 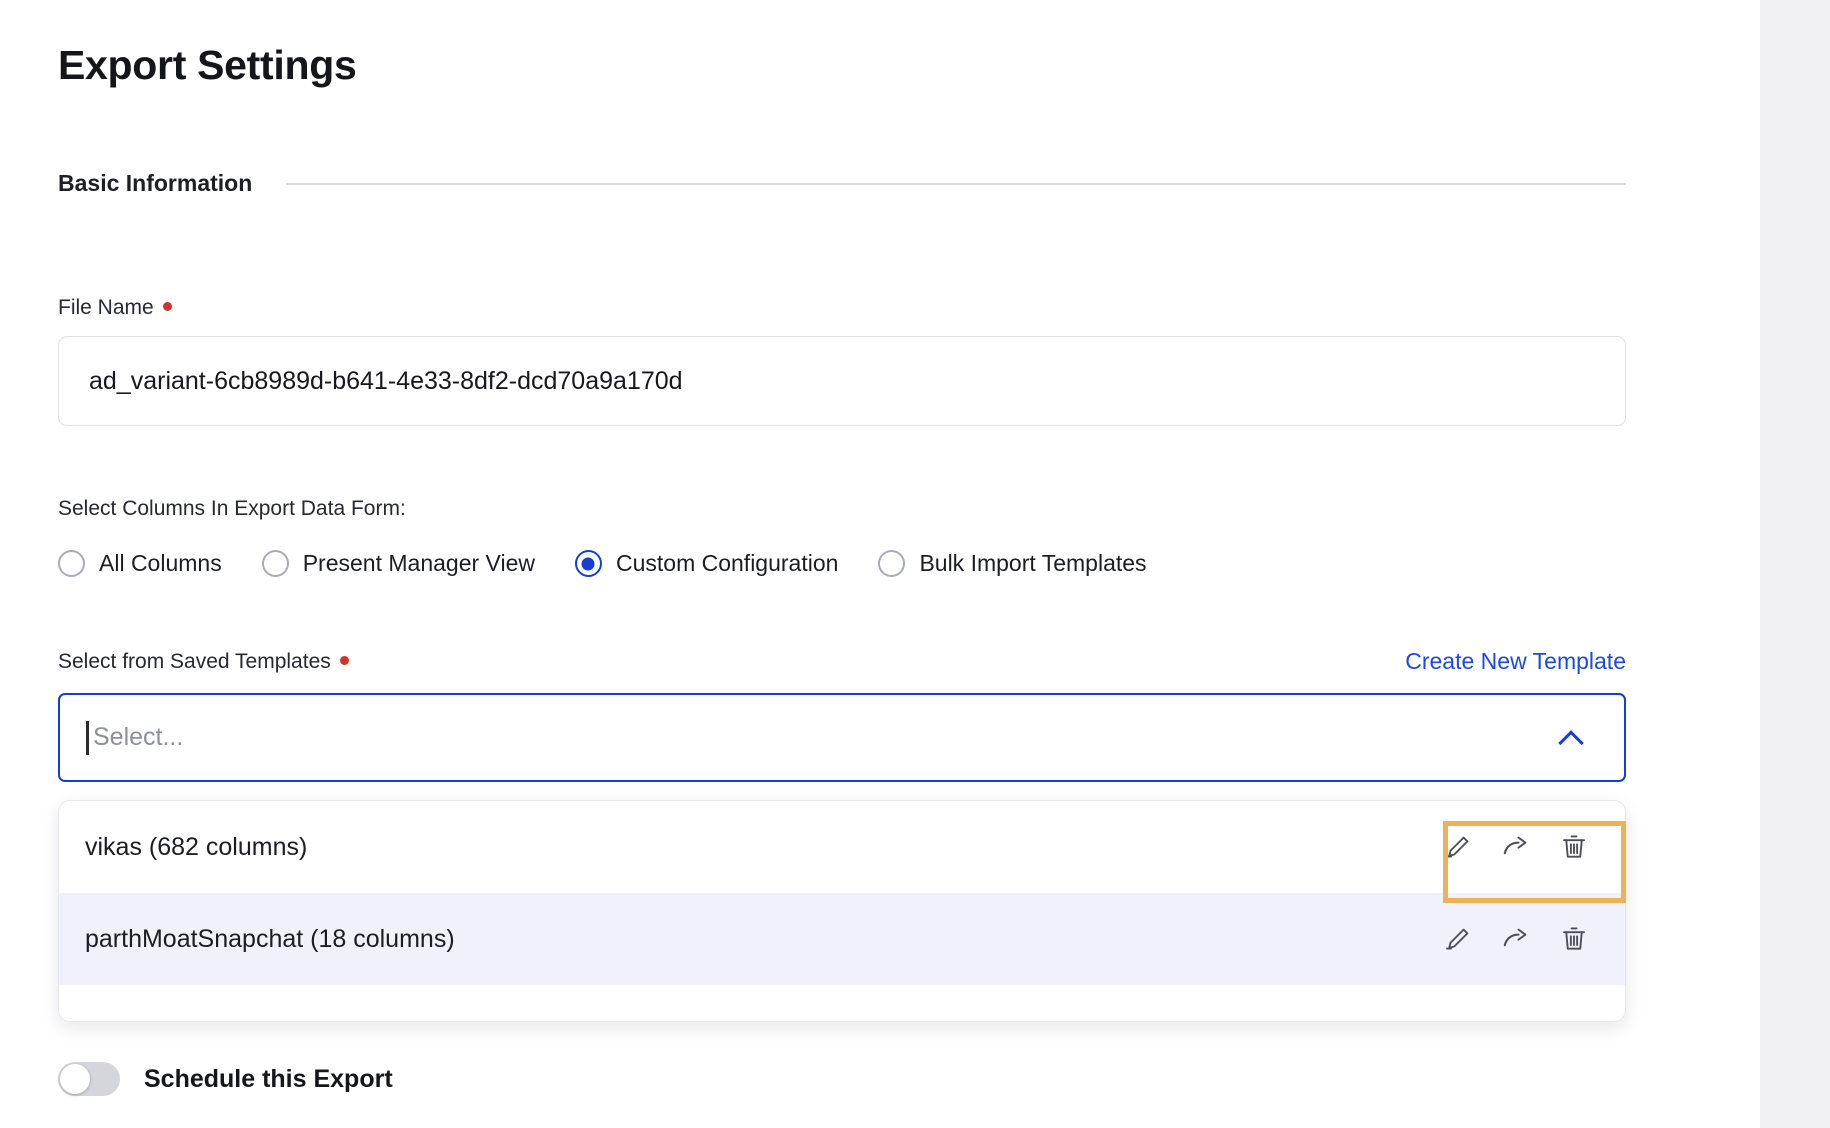 What do you see at coordinates (1033, 563) in the screenshot?
I see `radio-label-bulk-import-templates: Bulk Import Templates` at bounding box center [1033, 563].